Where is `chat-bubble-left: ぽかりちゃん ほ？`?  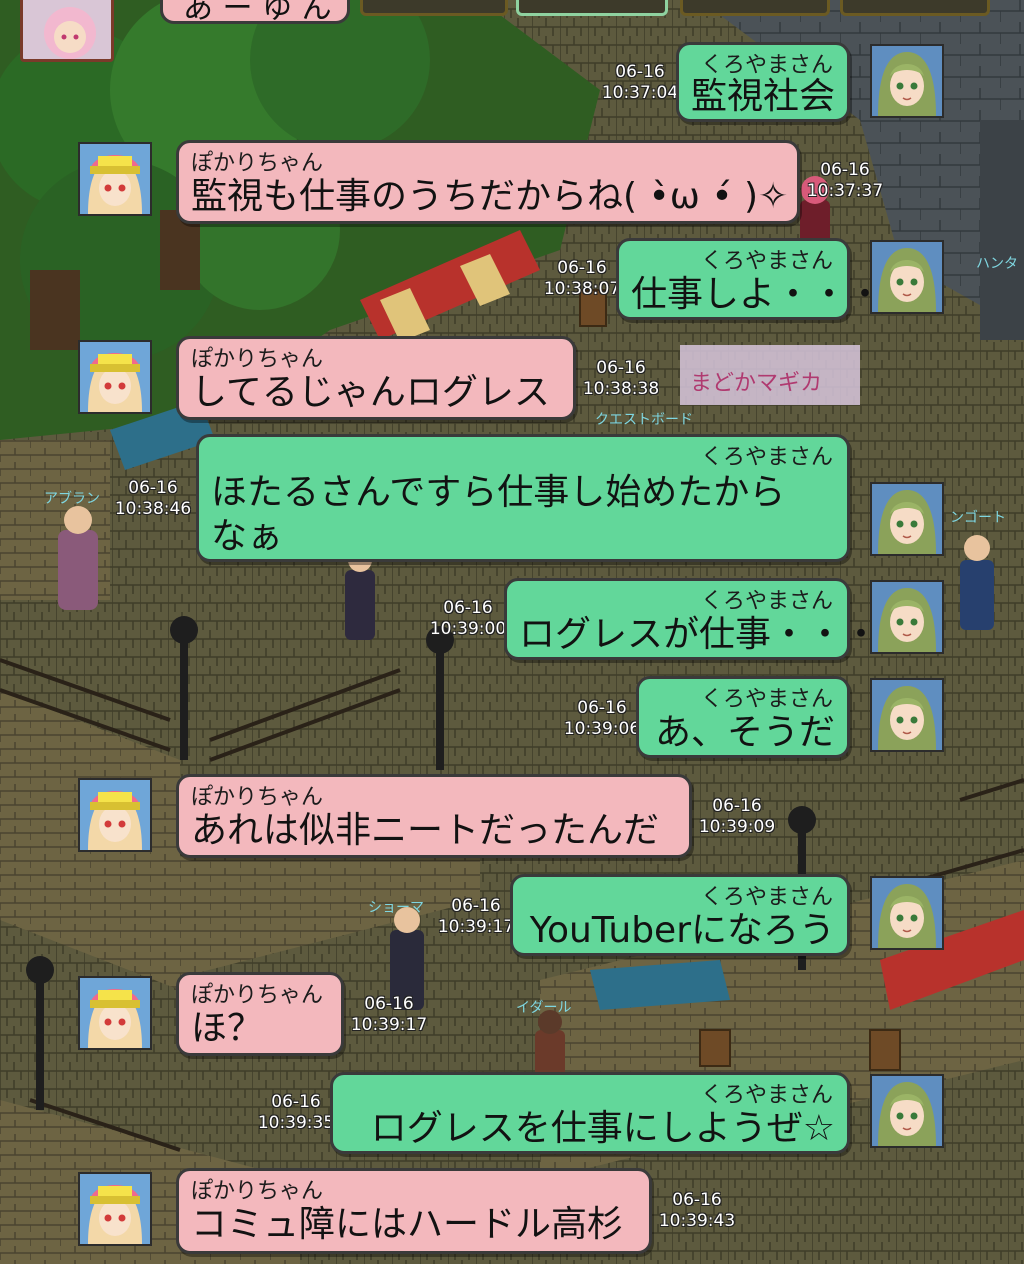
chat-bubble-left: ぽかりちゃん ほ？ is located at coordinates (260, 1014).